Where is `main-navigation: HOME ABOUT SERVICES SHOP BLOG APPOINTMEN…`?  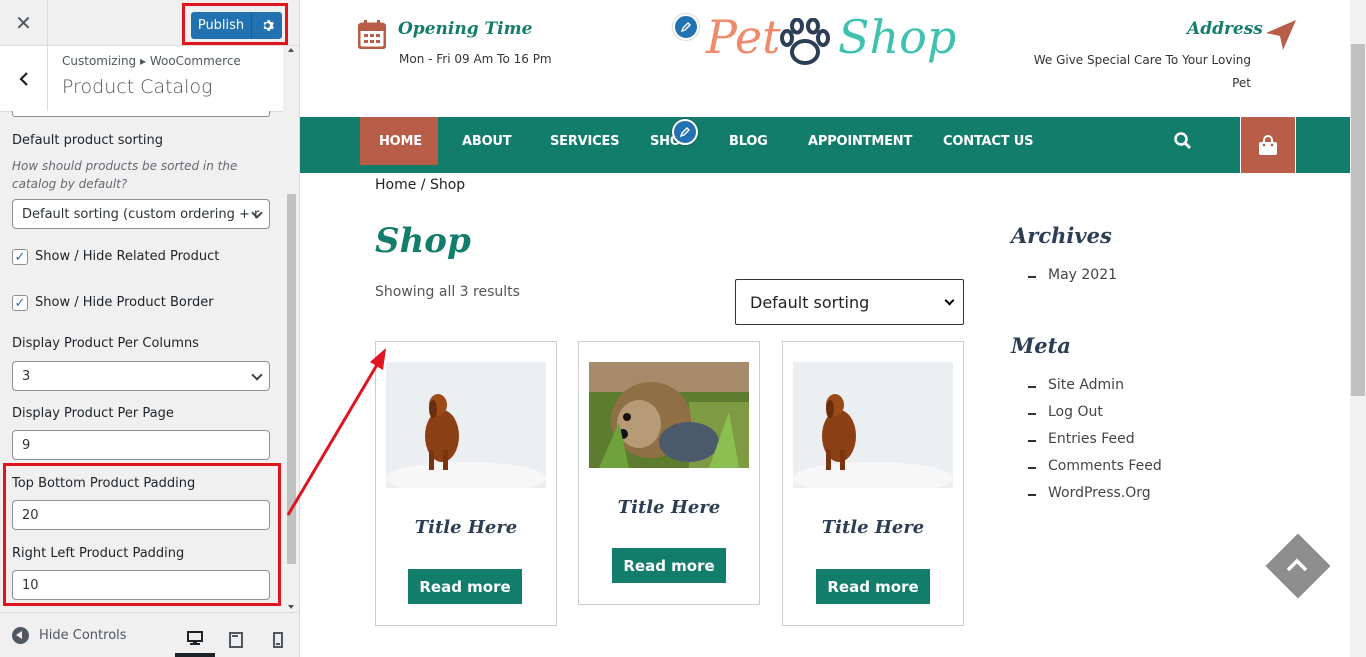 main-navigation: HOME ABOUT SERVICES SHOP BLOG APPOINTMEN… is located at coordinates (825, 145).